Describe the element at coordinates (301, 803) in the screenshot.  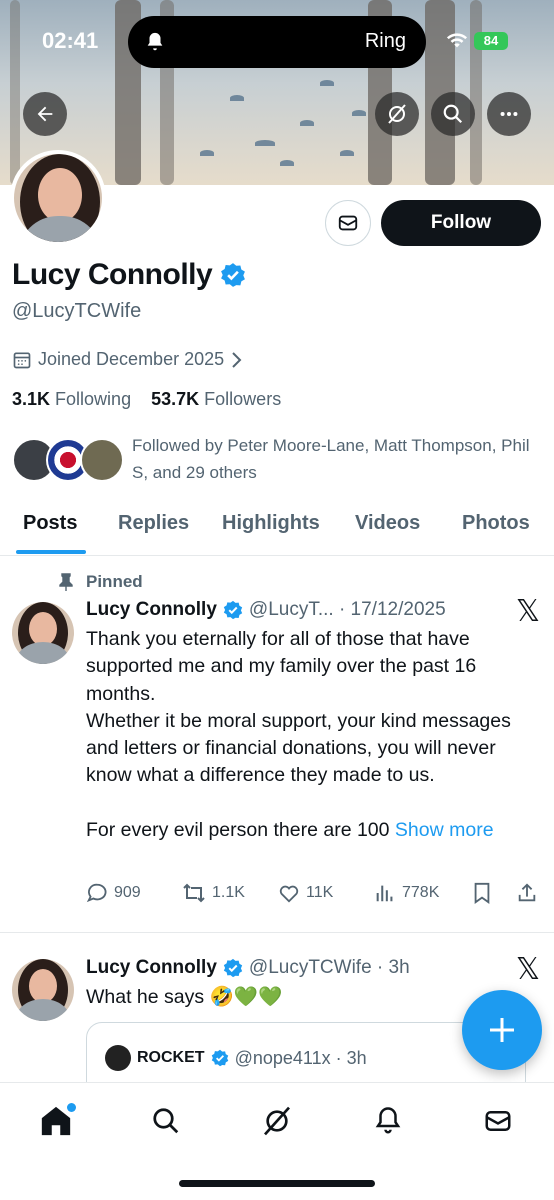
I see `tweet-text-blank` at that location.